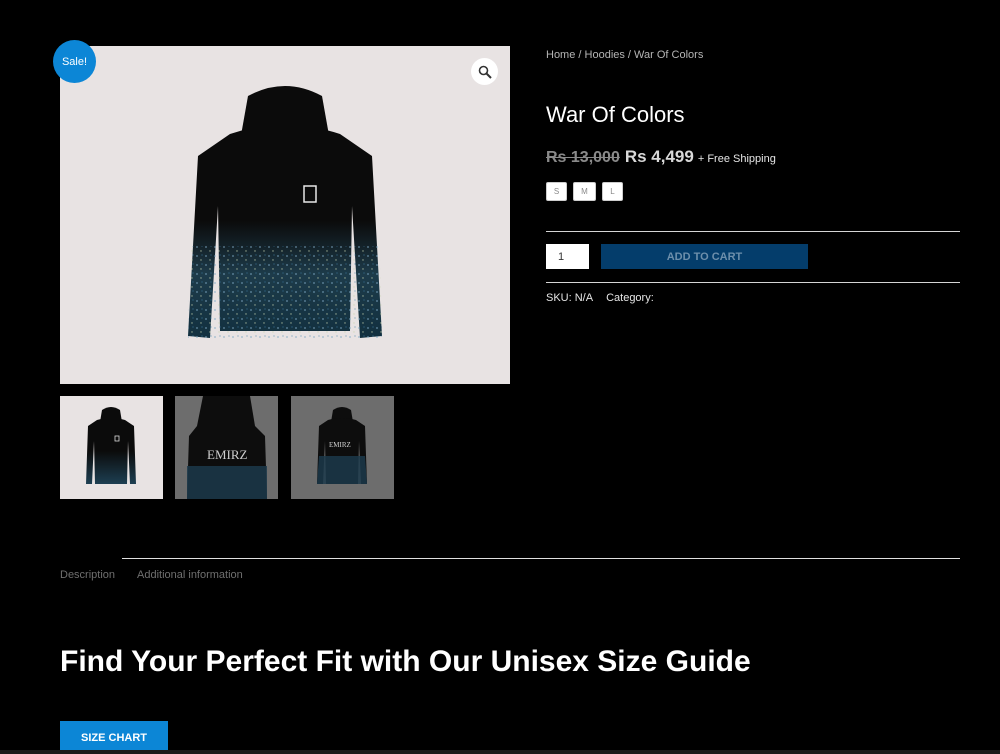 The width and height of the screenshot is (1000, 754). I want to click on breadcrumb-hoodies: Hoodies, so click(605, 55).